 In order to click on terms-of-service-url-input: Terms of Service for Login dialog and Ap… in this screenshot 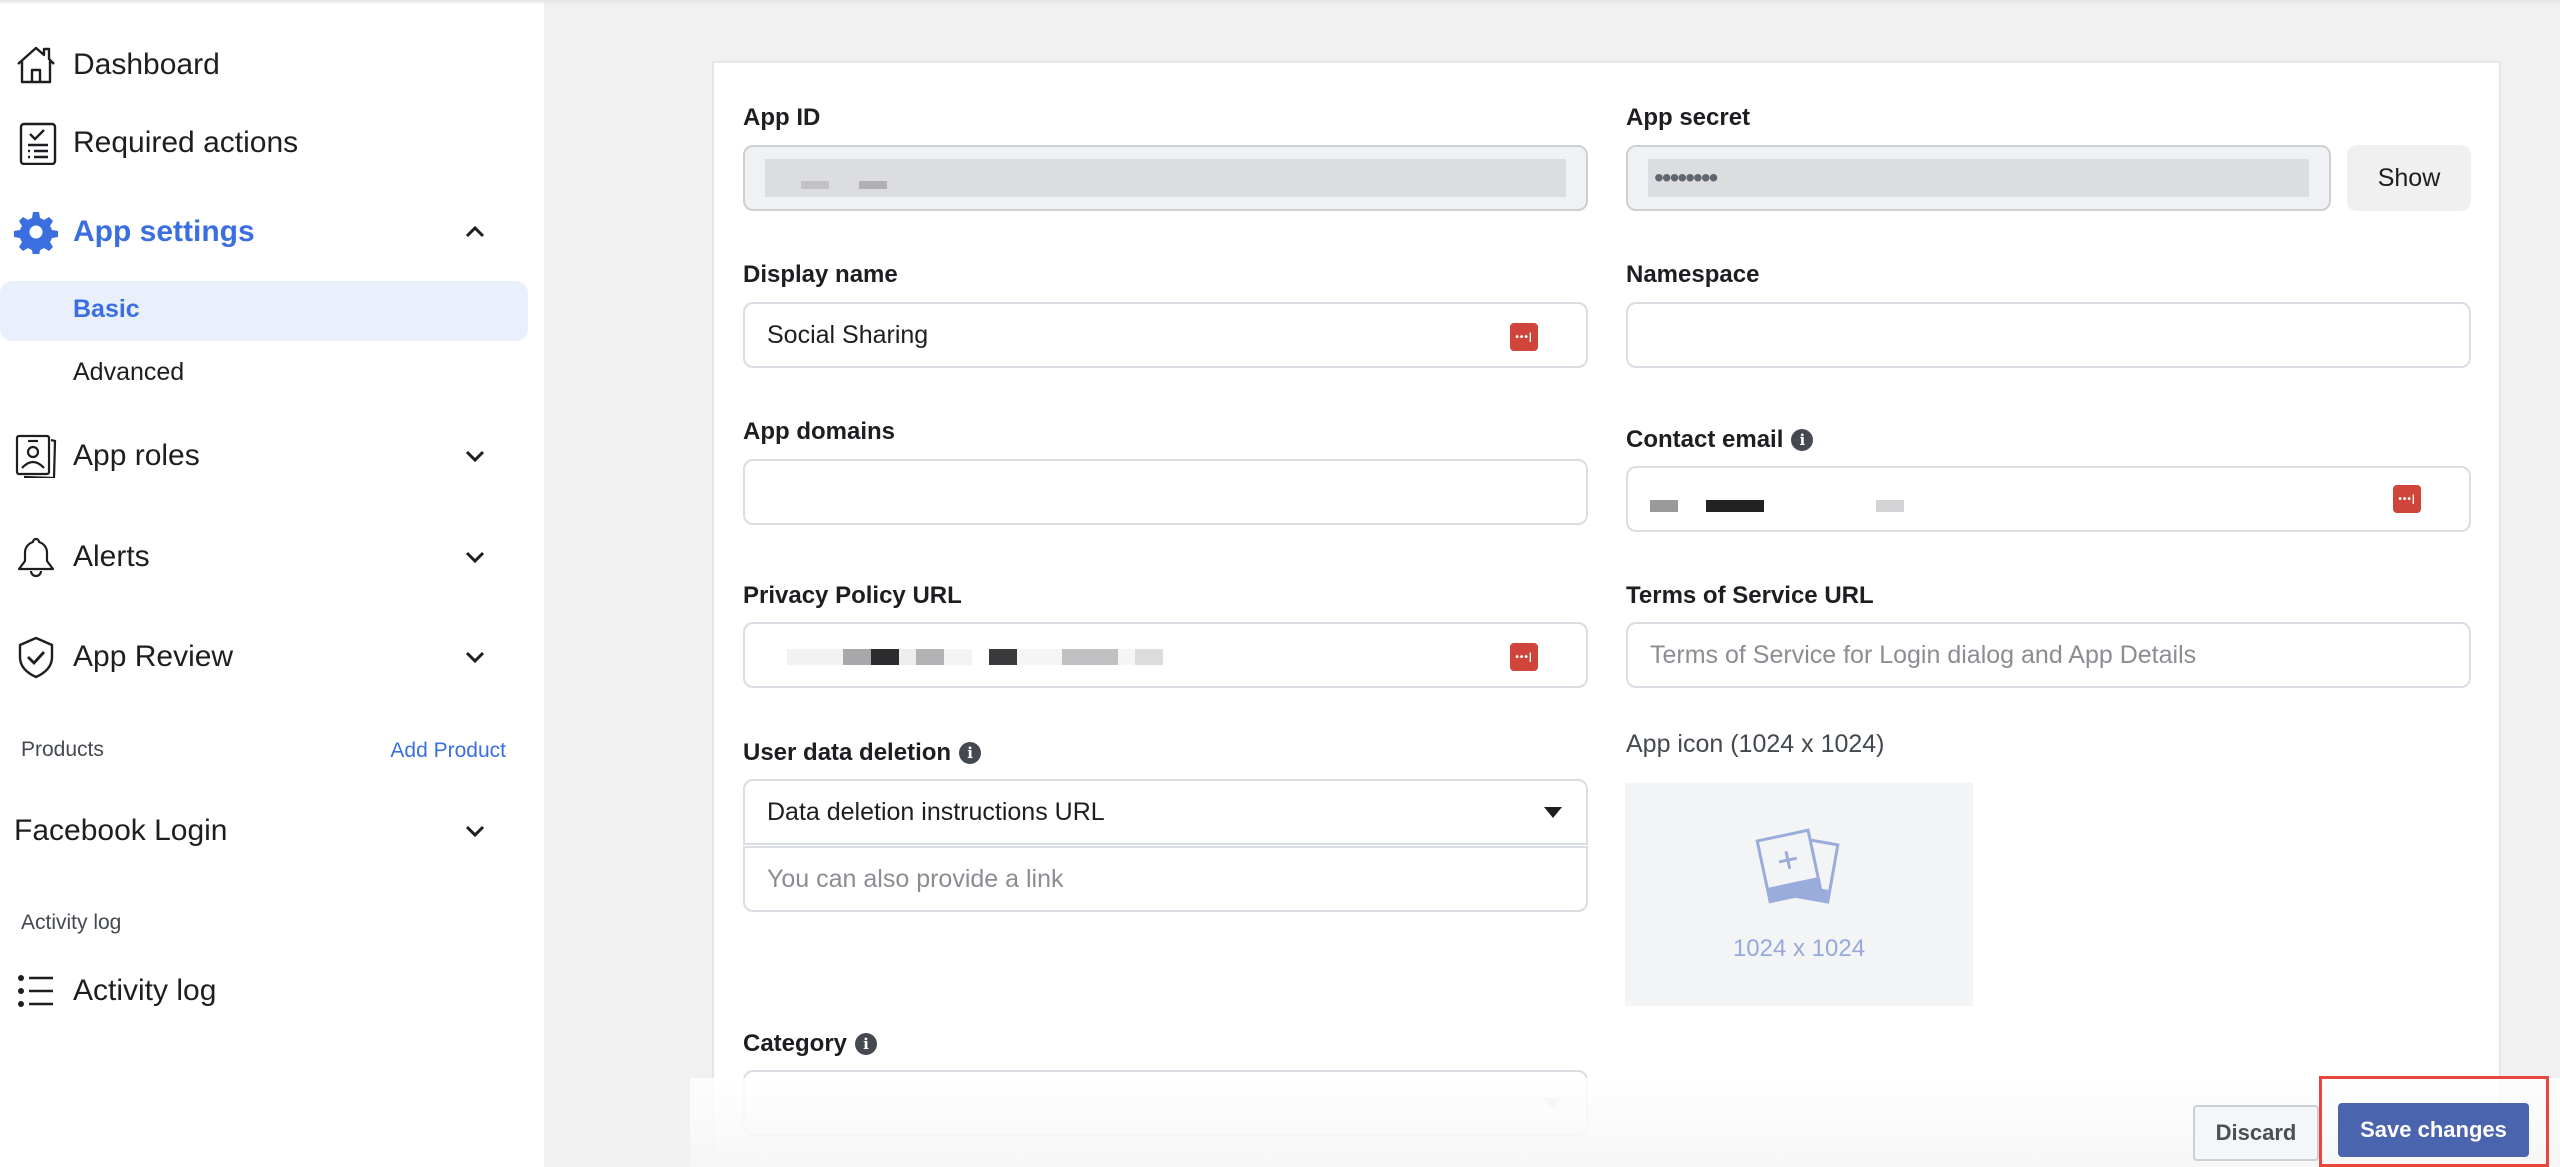, I will do `click(2048, 655)`.